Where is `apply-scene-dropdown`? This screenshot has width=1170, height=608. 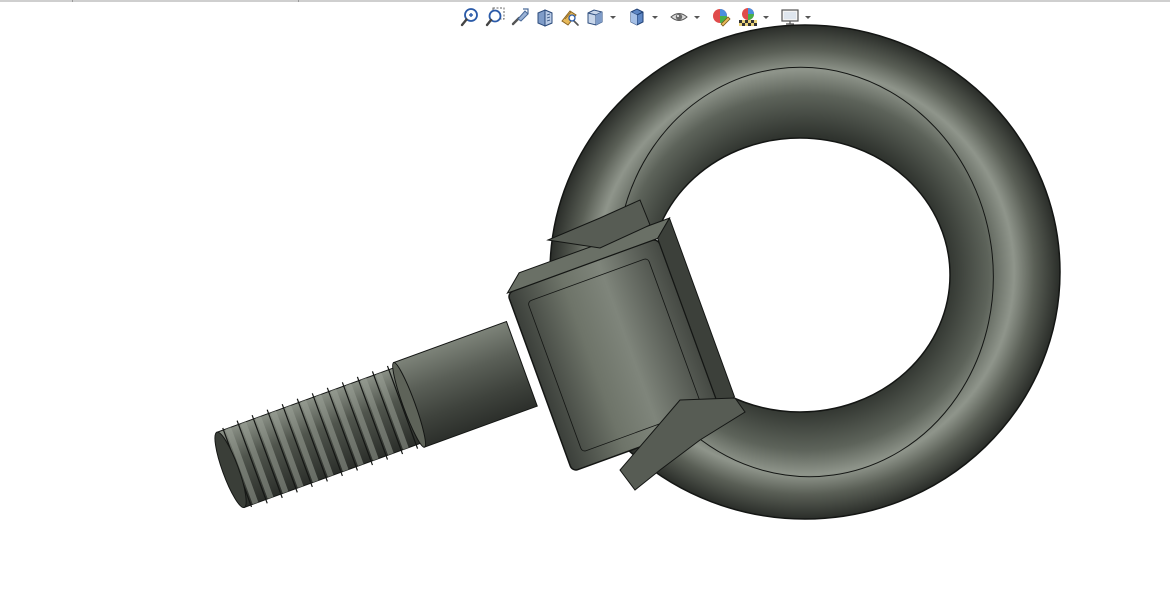
apply-scene-dropdown is located at coordinates (766, 17).